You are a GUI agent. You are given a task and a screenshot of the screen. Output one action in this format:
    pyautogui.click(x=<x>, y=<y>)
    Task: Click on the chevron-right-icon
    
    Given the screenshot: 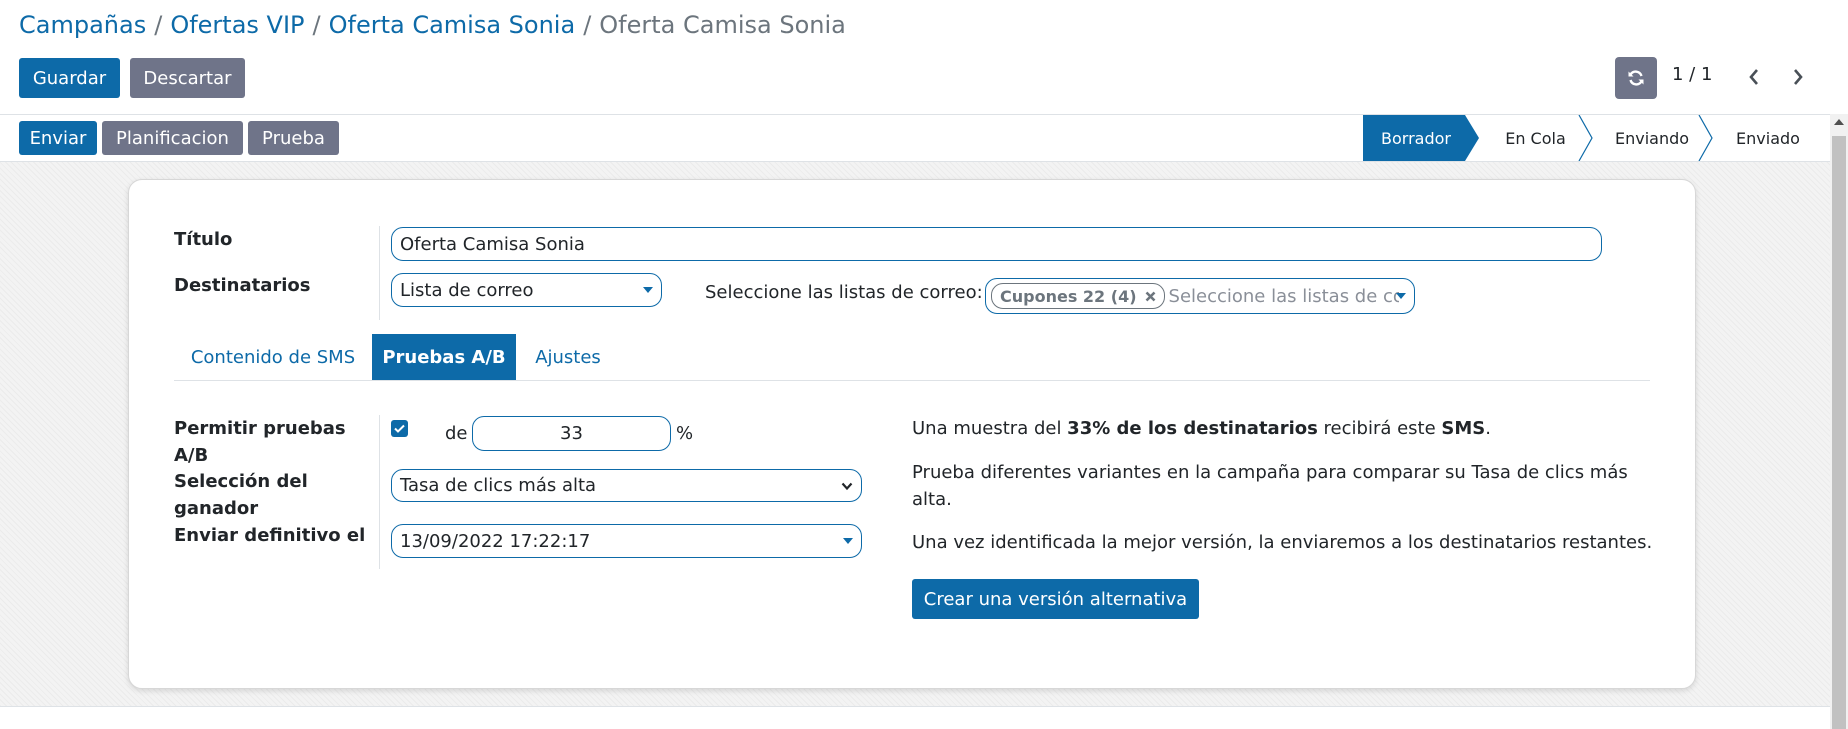 What is the action you would take?
    pyautogui.click(x=1798, y=77)
    